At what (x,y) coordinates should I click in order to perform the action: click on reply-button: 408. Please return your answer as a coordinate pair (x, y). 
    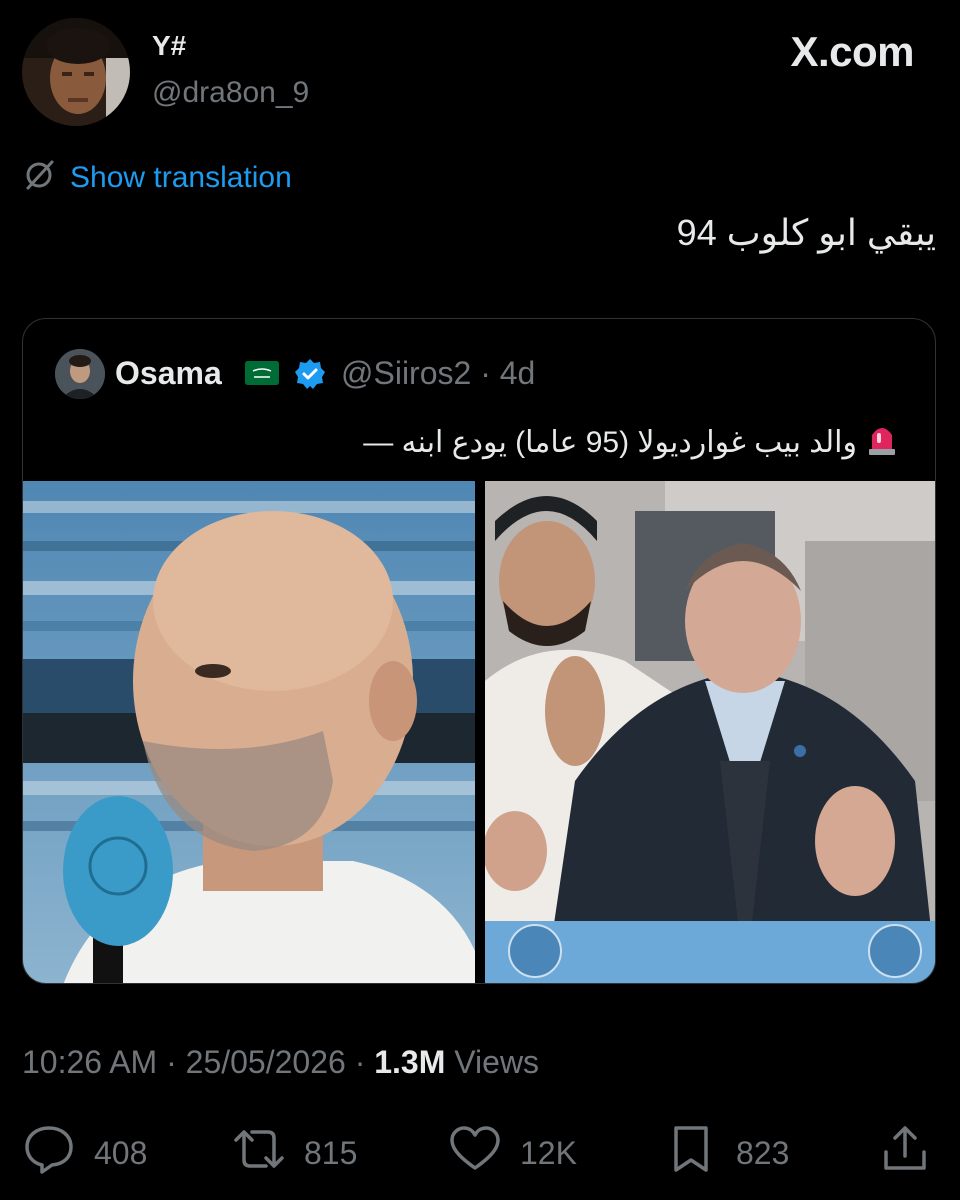
    Looking at the image, I should click on (84, 1153).